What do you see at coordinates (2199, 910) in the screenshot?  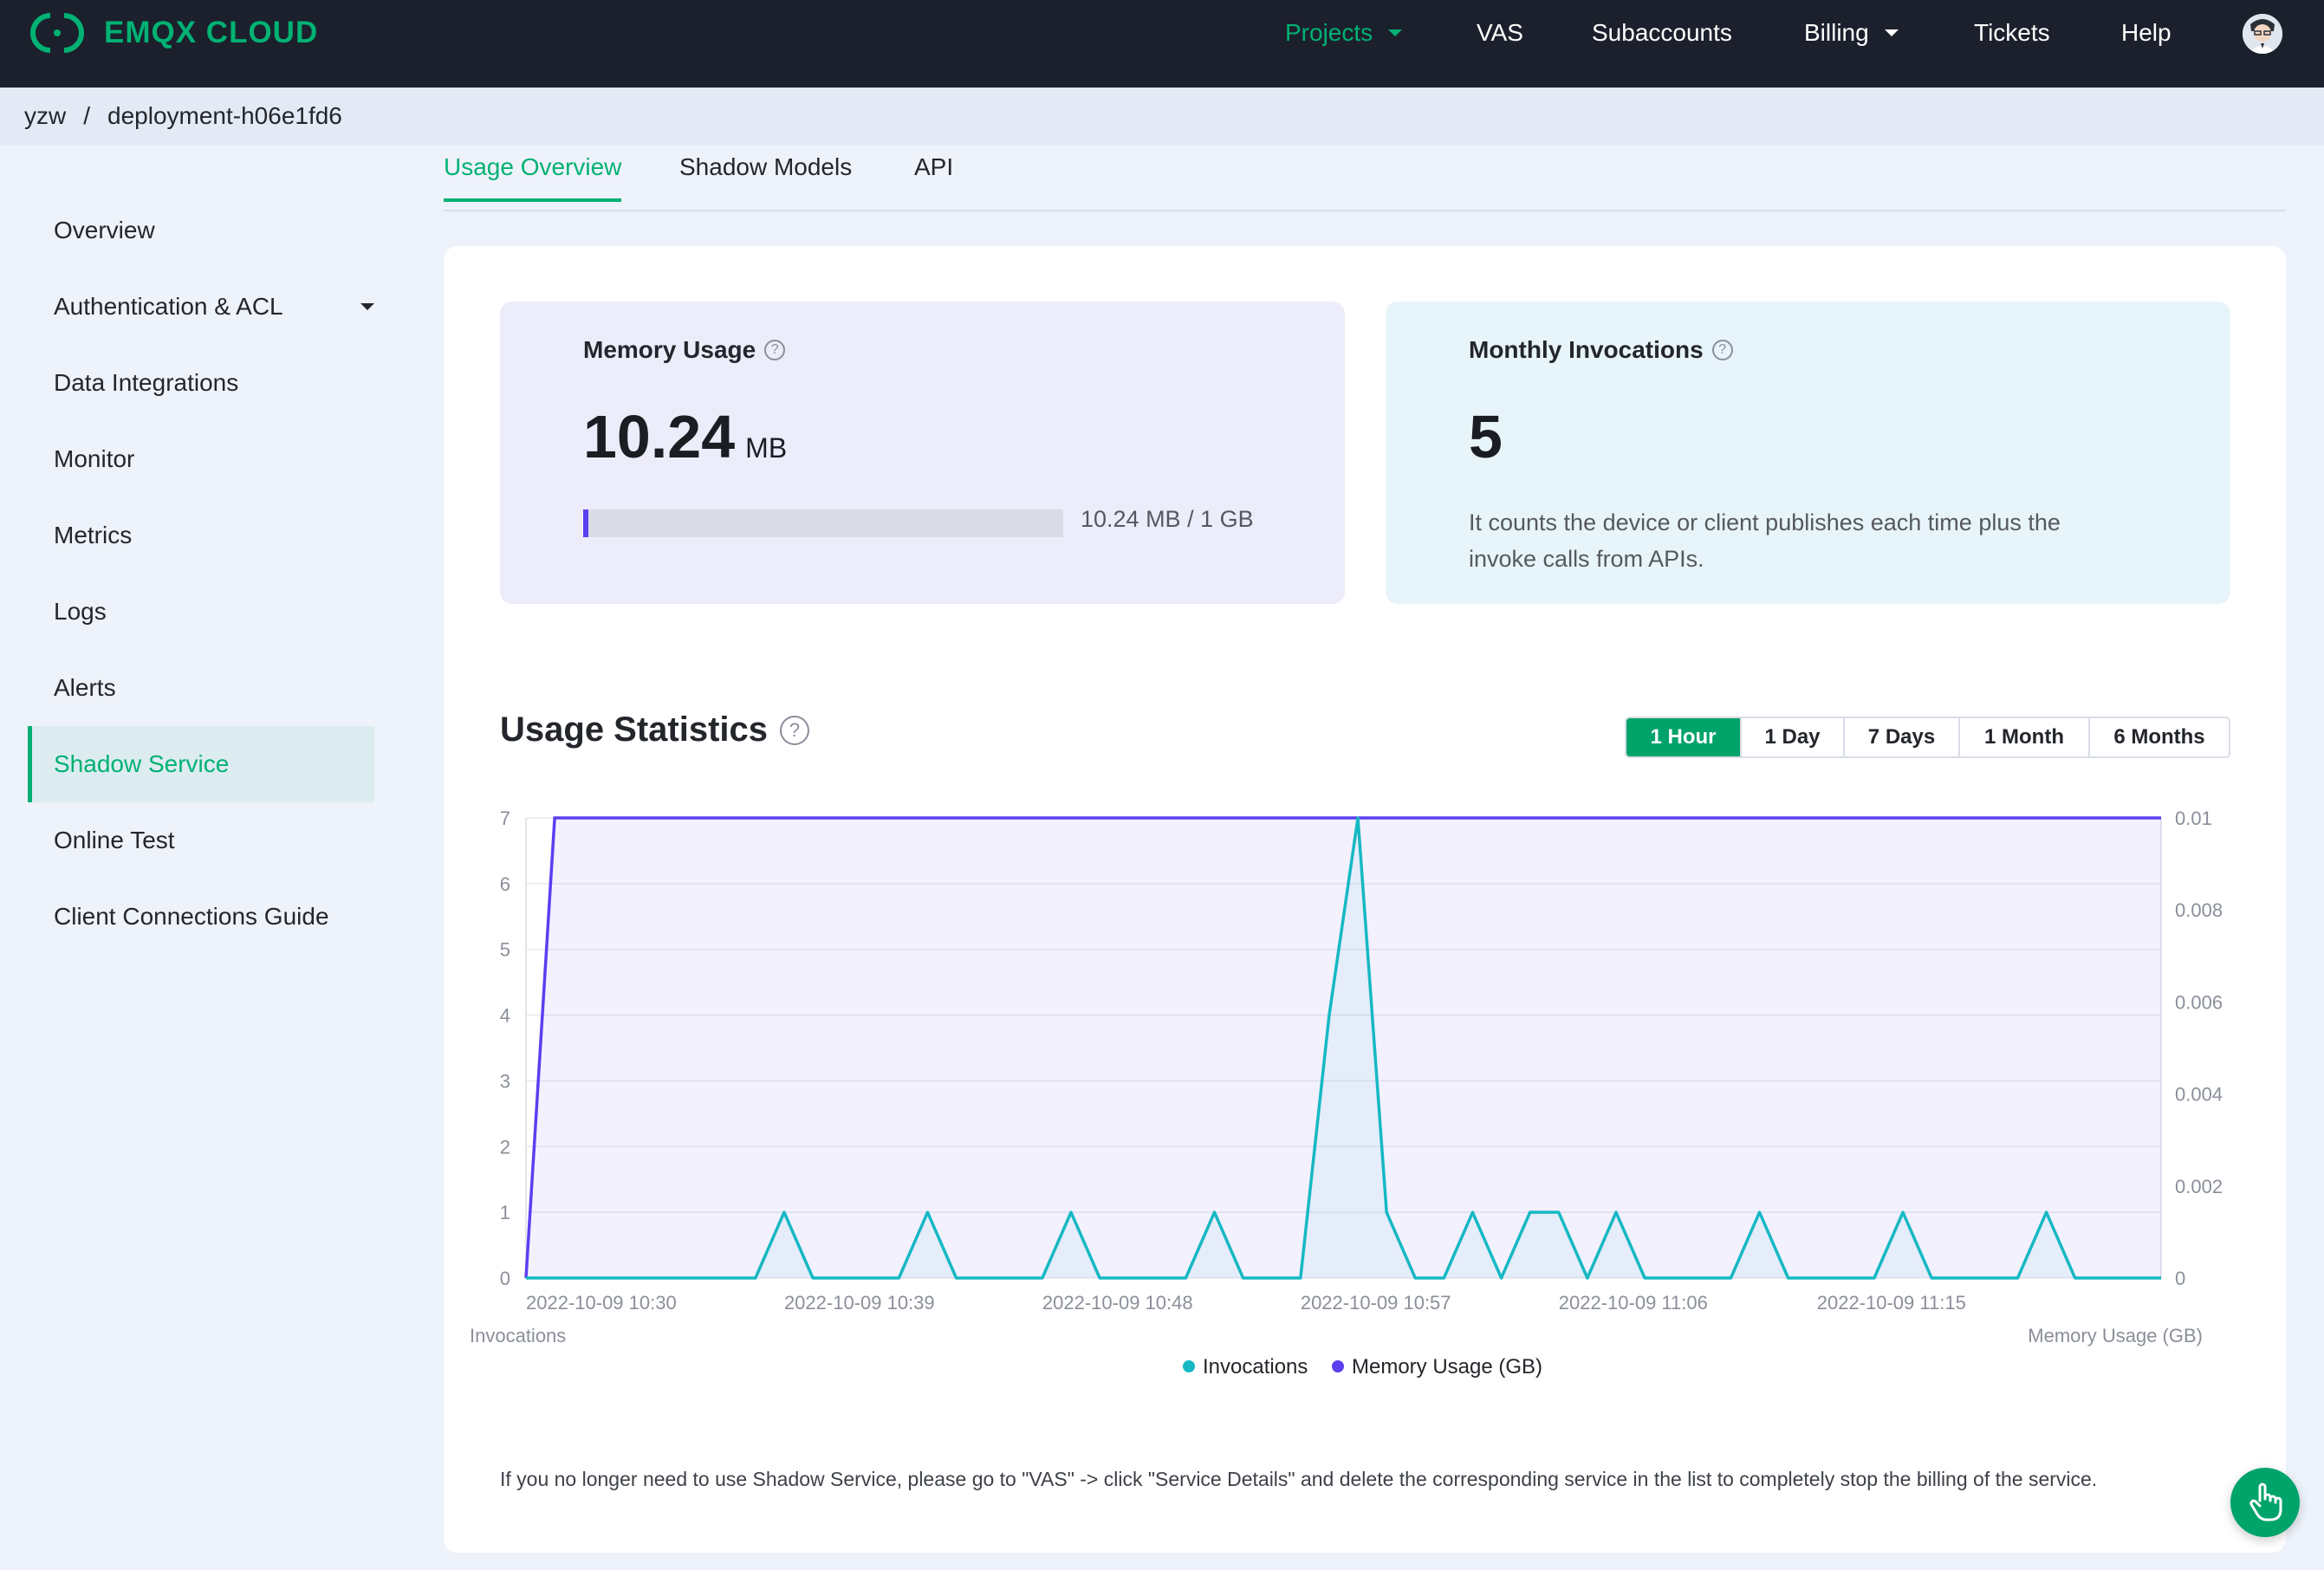 I see `y-right-tick-label: 0.008` at bounding box center [2199, 910].